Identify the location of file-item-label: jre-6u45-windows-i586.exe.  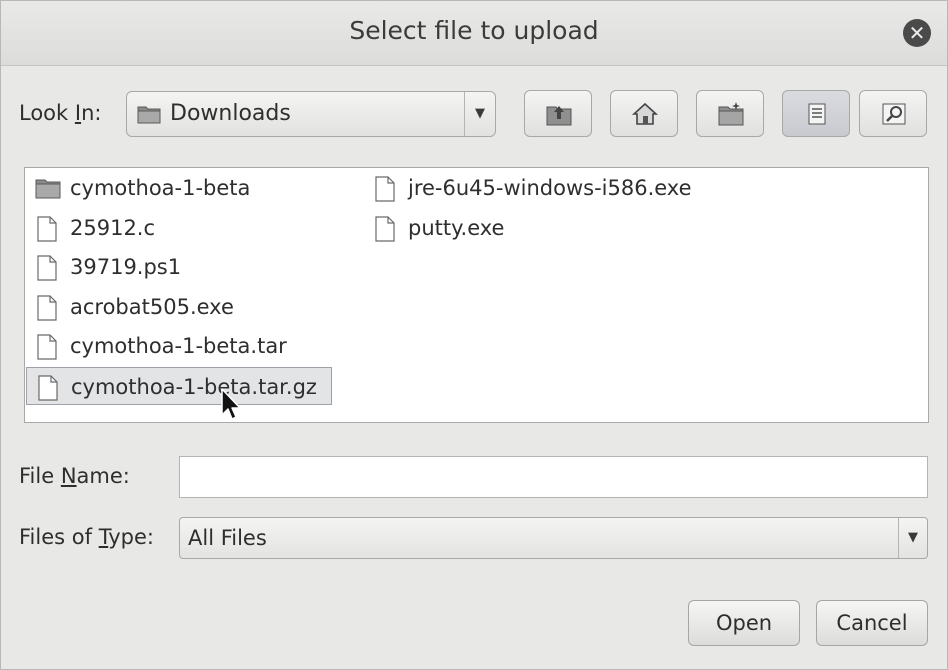
(550, 188).